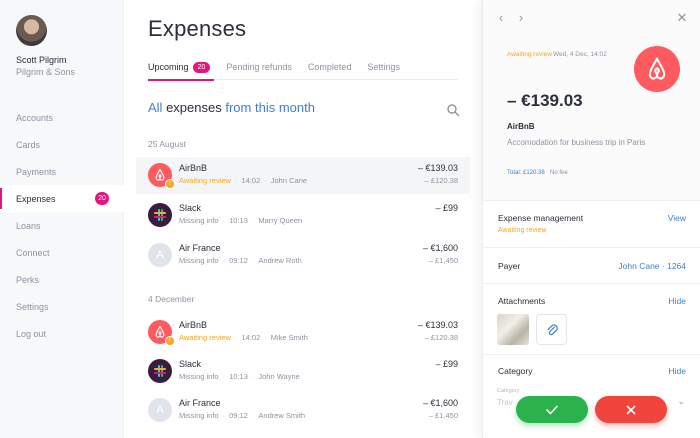 This screenshot has width=700, height=438. I want to click on row-meta: Missing info · 09:12 · Andrew Smith, so click(242, 415).